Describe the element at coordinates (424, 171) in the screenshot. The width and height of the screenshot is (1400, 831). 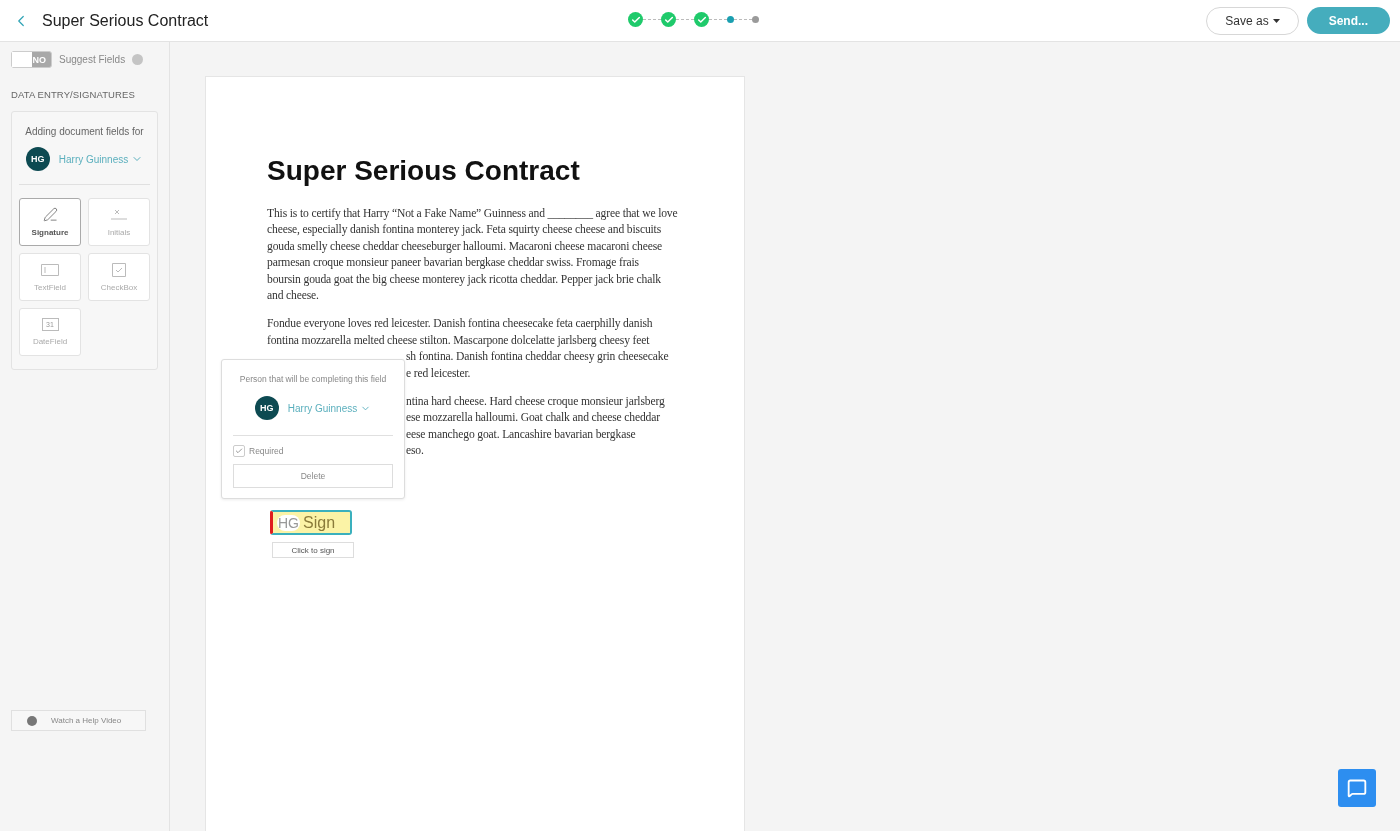
I see `document-heading: Super Serious Contract` at that location.